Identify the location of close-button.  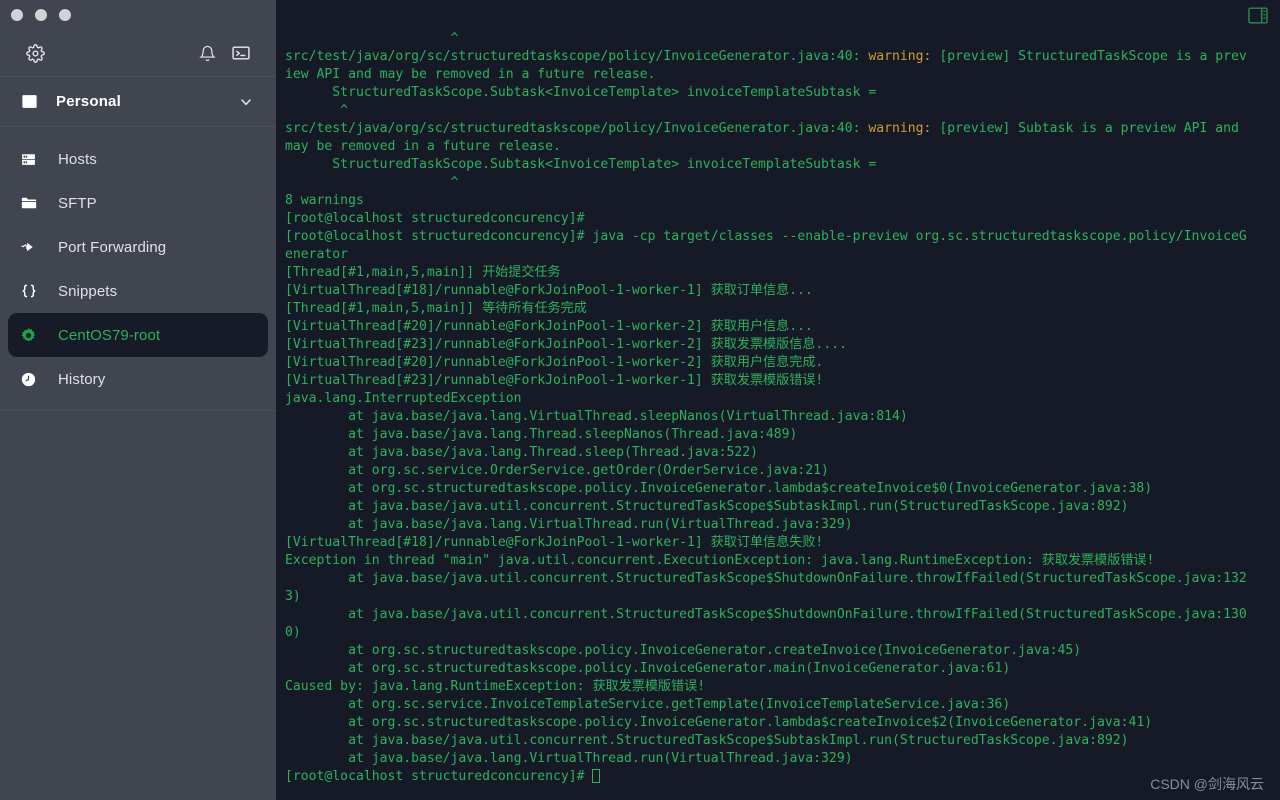
(17, 15).